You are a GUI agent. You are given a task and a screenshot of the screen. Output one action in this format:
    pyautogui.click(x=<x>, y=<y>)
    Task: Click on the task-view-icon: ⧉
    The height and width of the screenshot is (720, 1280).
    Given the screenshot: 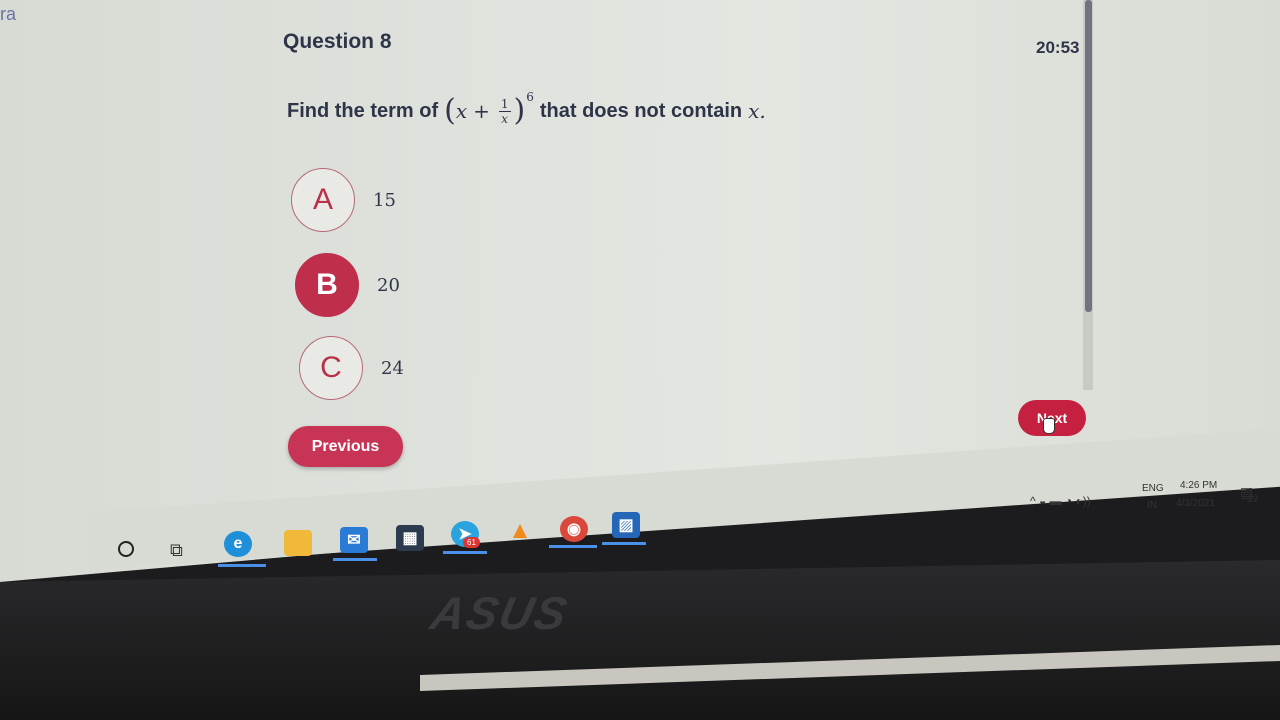 What is the action you would take?
    pyautogui.click(x=176, y=550)
    